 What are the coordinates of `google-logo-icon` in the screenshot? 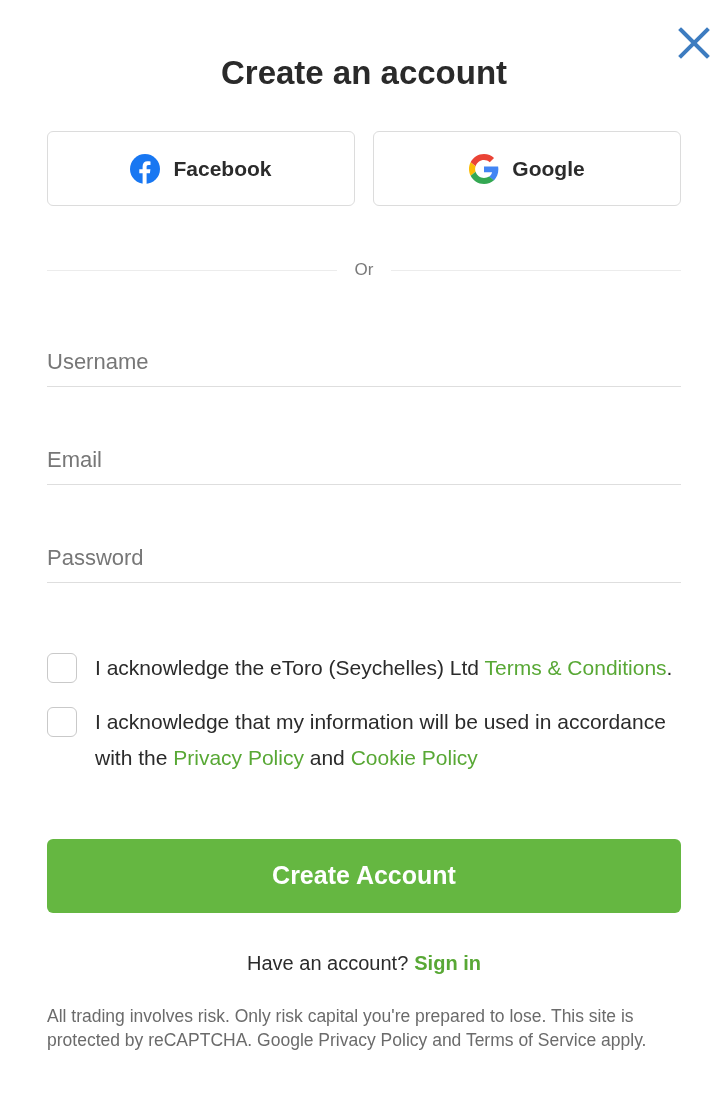 It's located at (484, 168).